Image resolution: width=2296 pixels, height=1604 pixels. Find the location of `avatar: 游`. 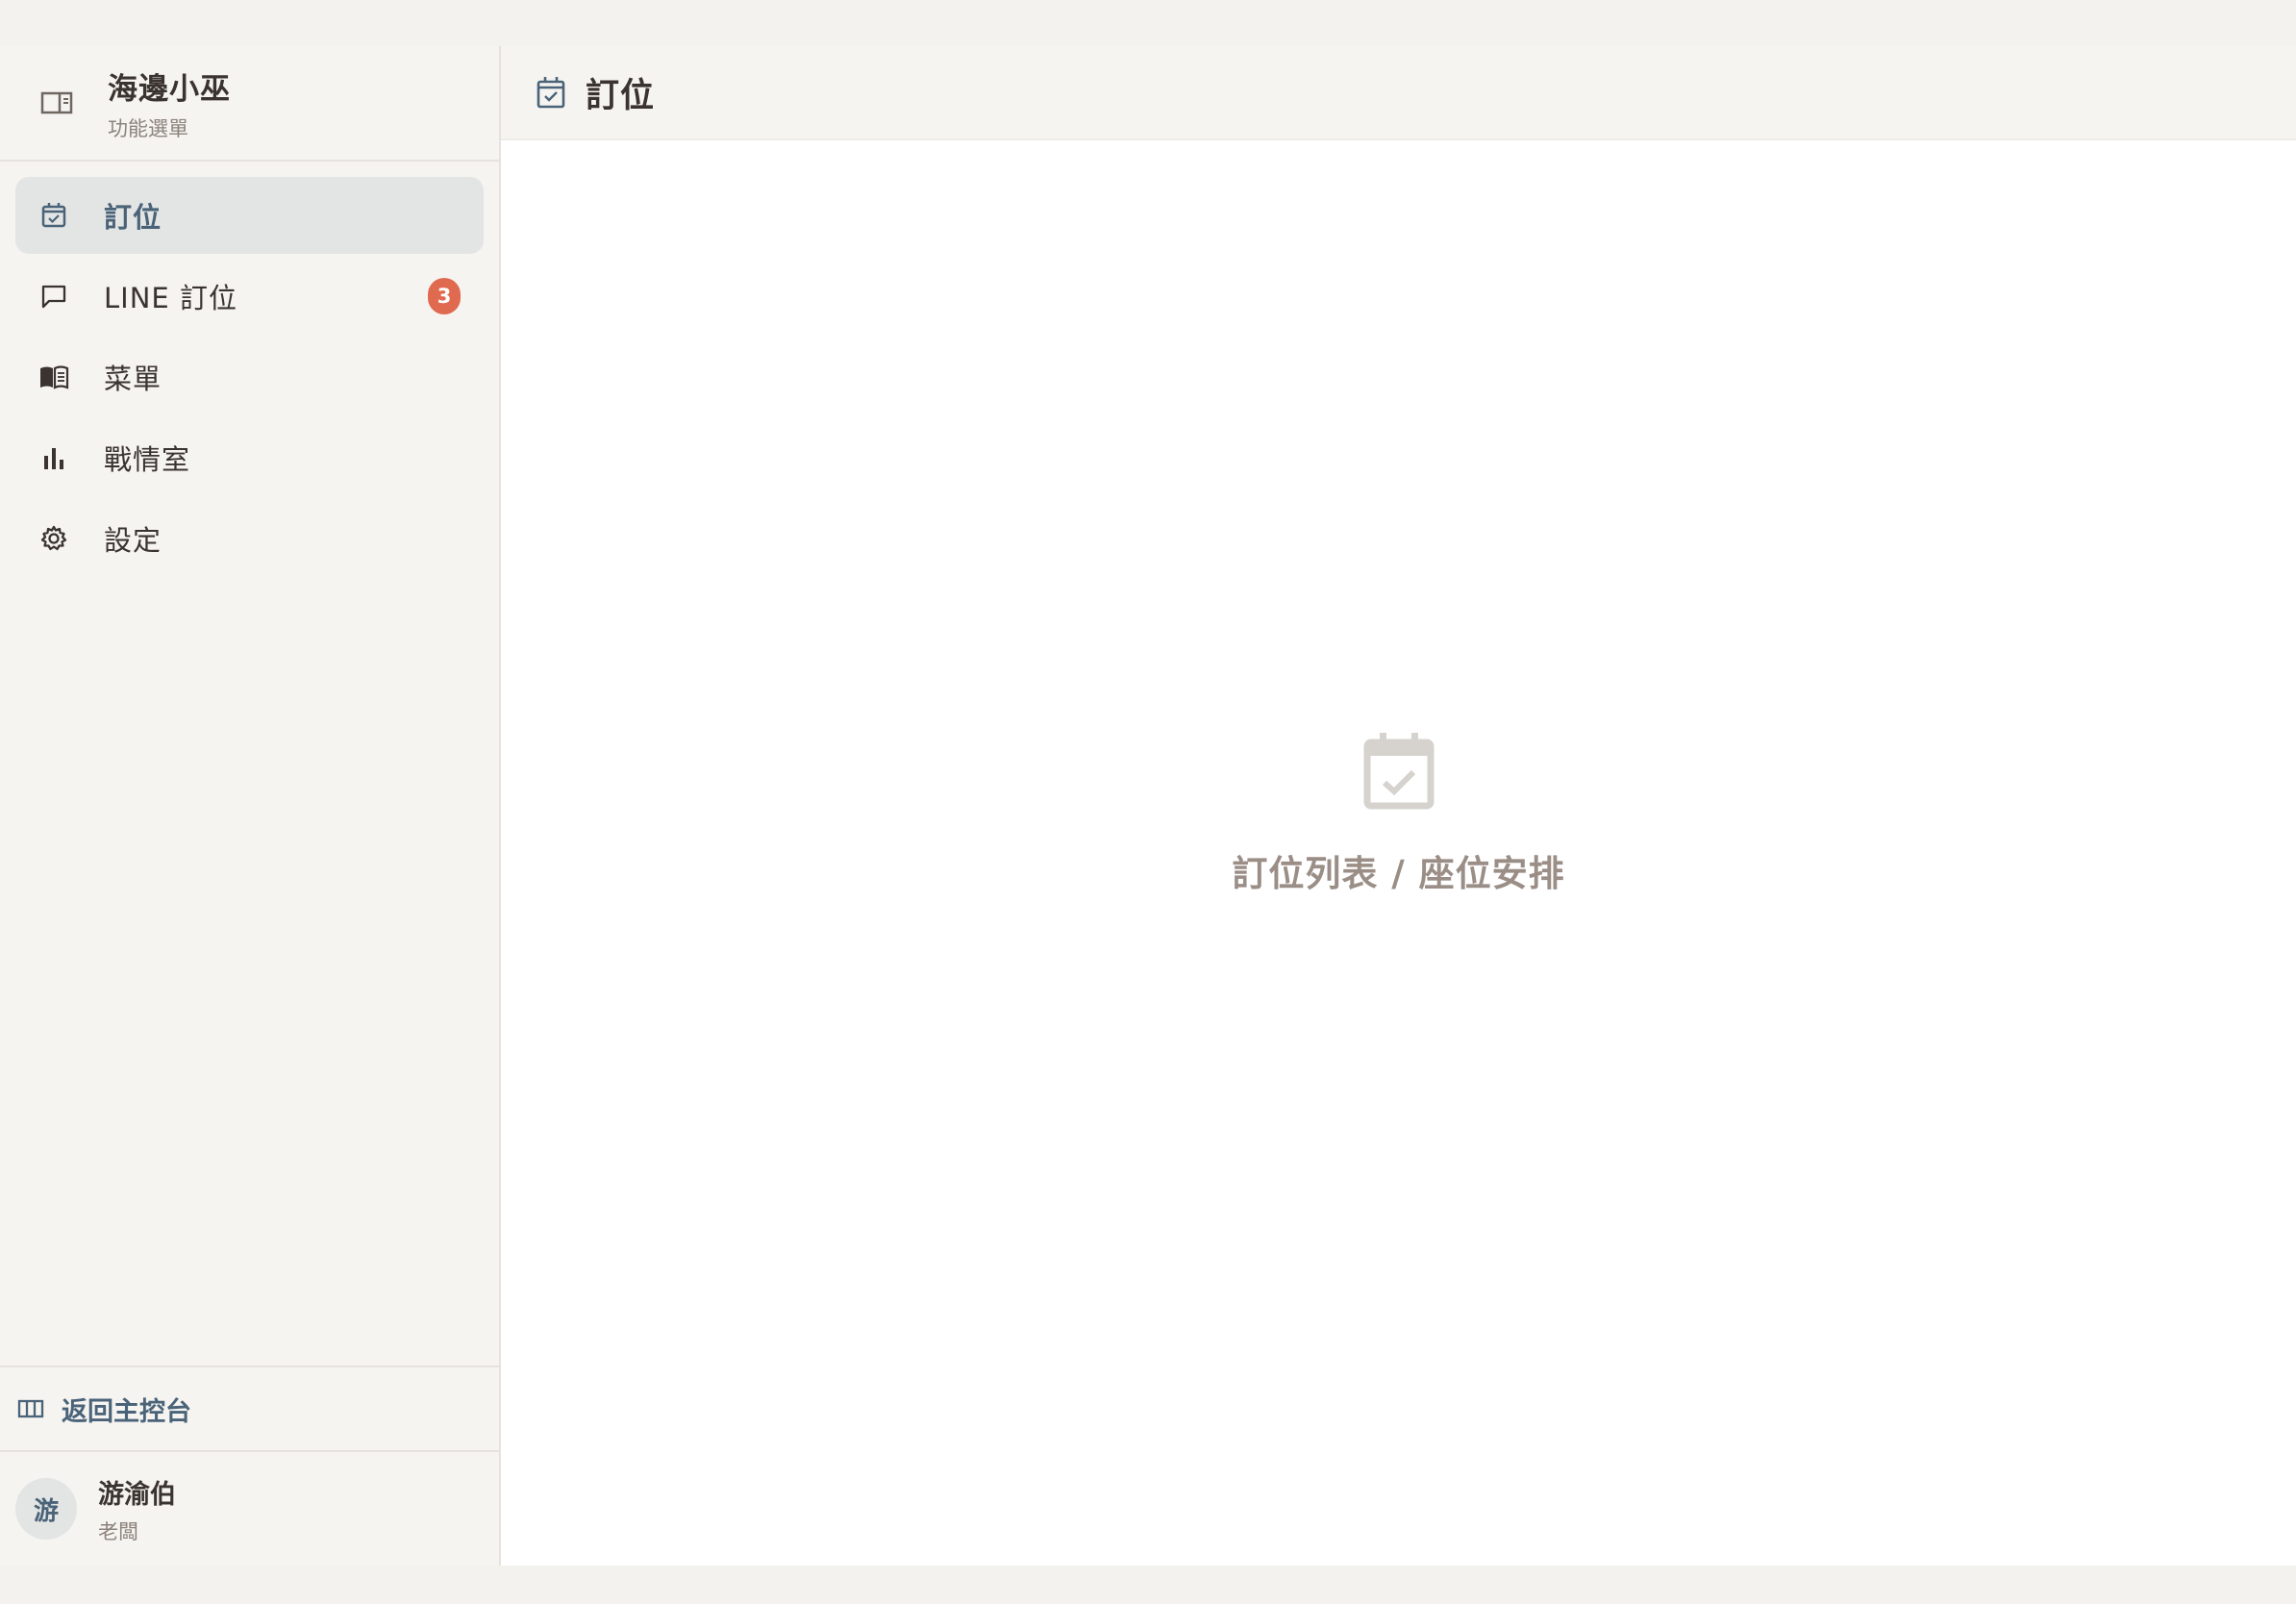

avatar: 游 is located at coordinates (46, 1509).